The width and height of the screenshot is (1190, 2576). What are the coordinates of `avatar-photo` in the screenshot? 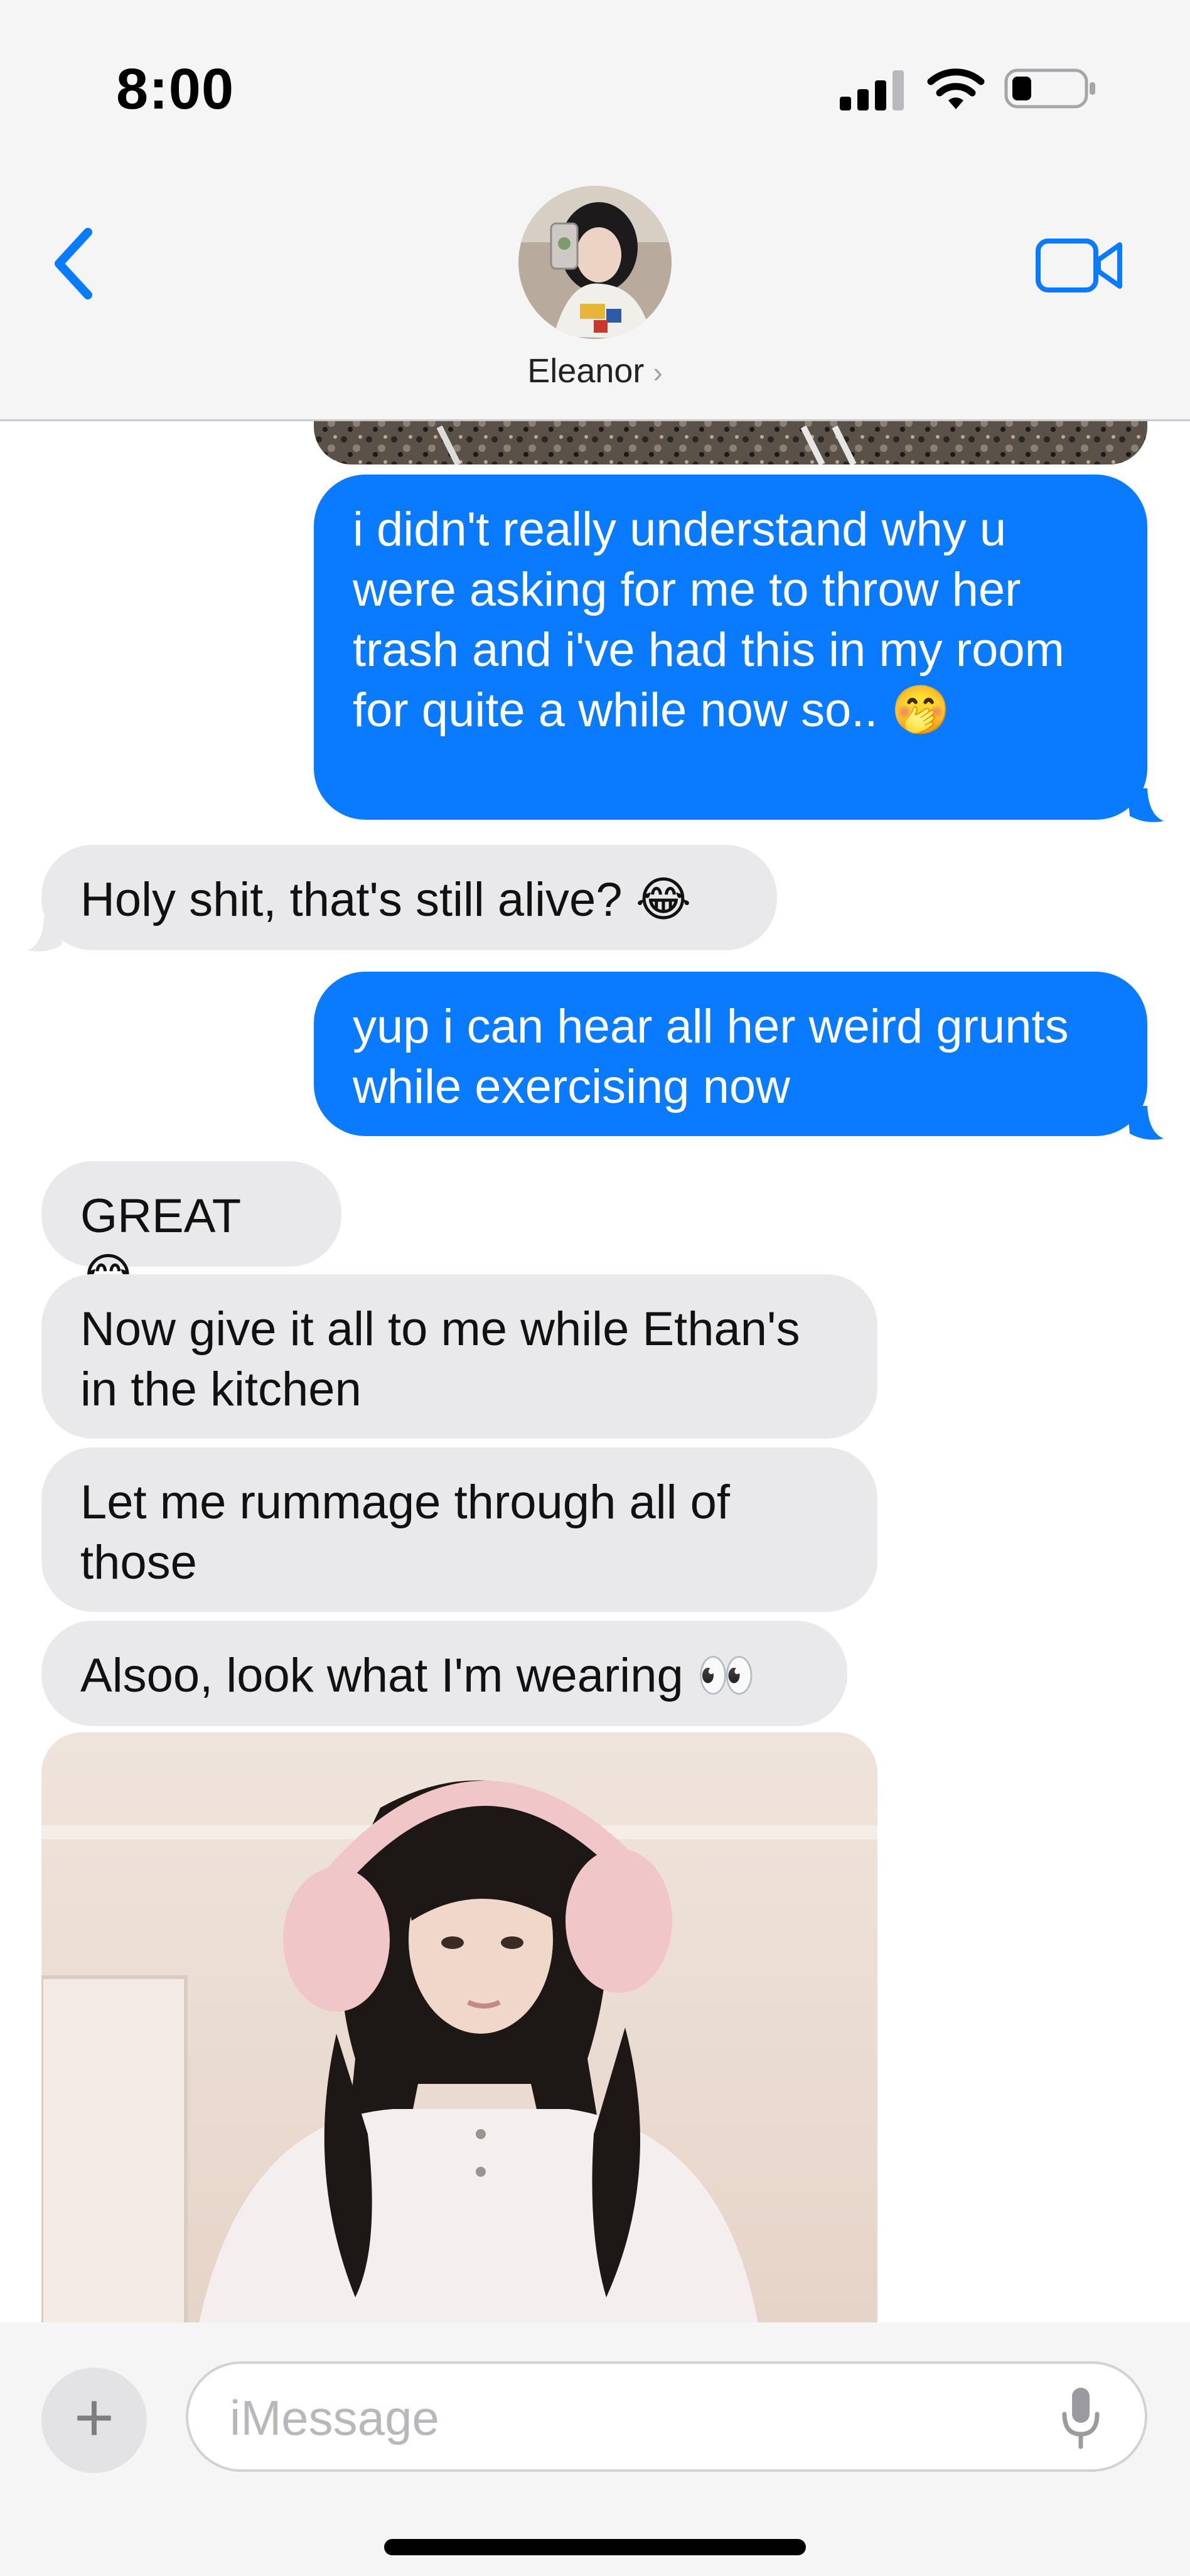 It's located at (595, 262).